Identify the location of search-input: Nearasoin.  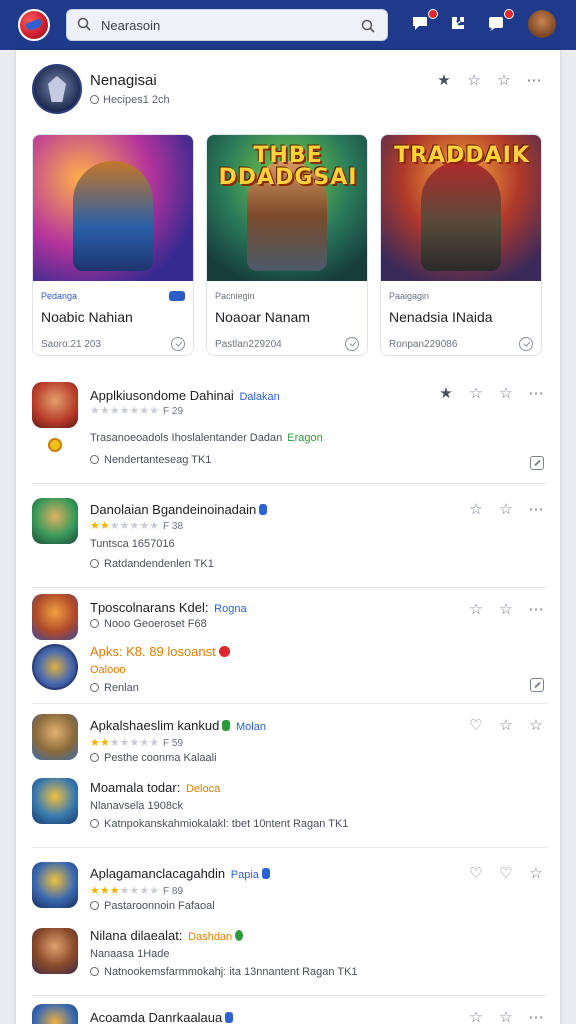
(130, 25).